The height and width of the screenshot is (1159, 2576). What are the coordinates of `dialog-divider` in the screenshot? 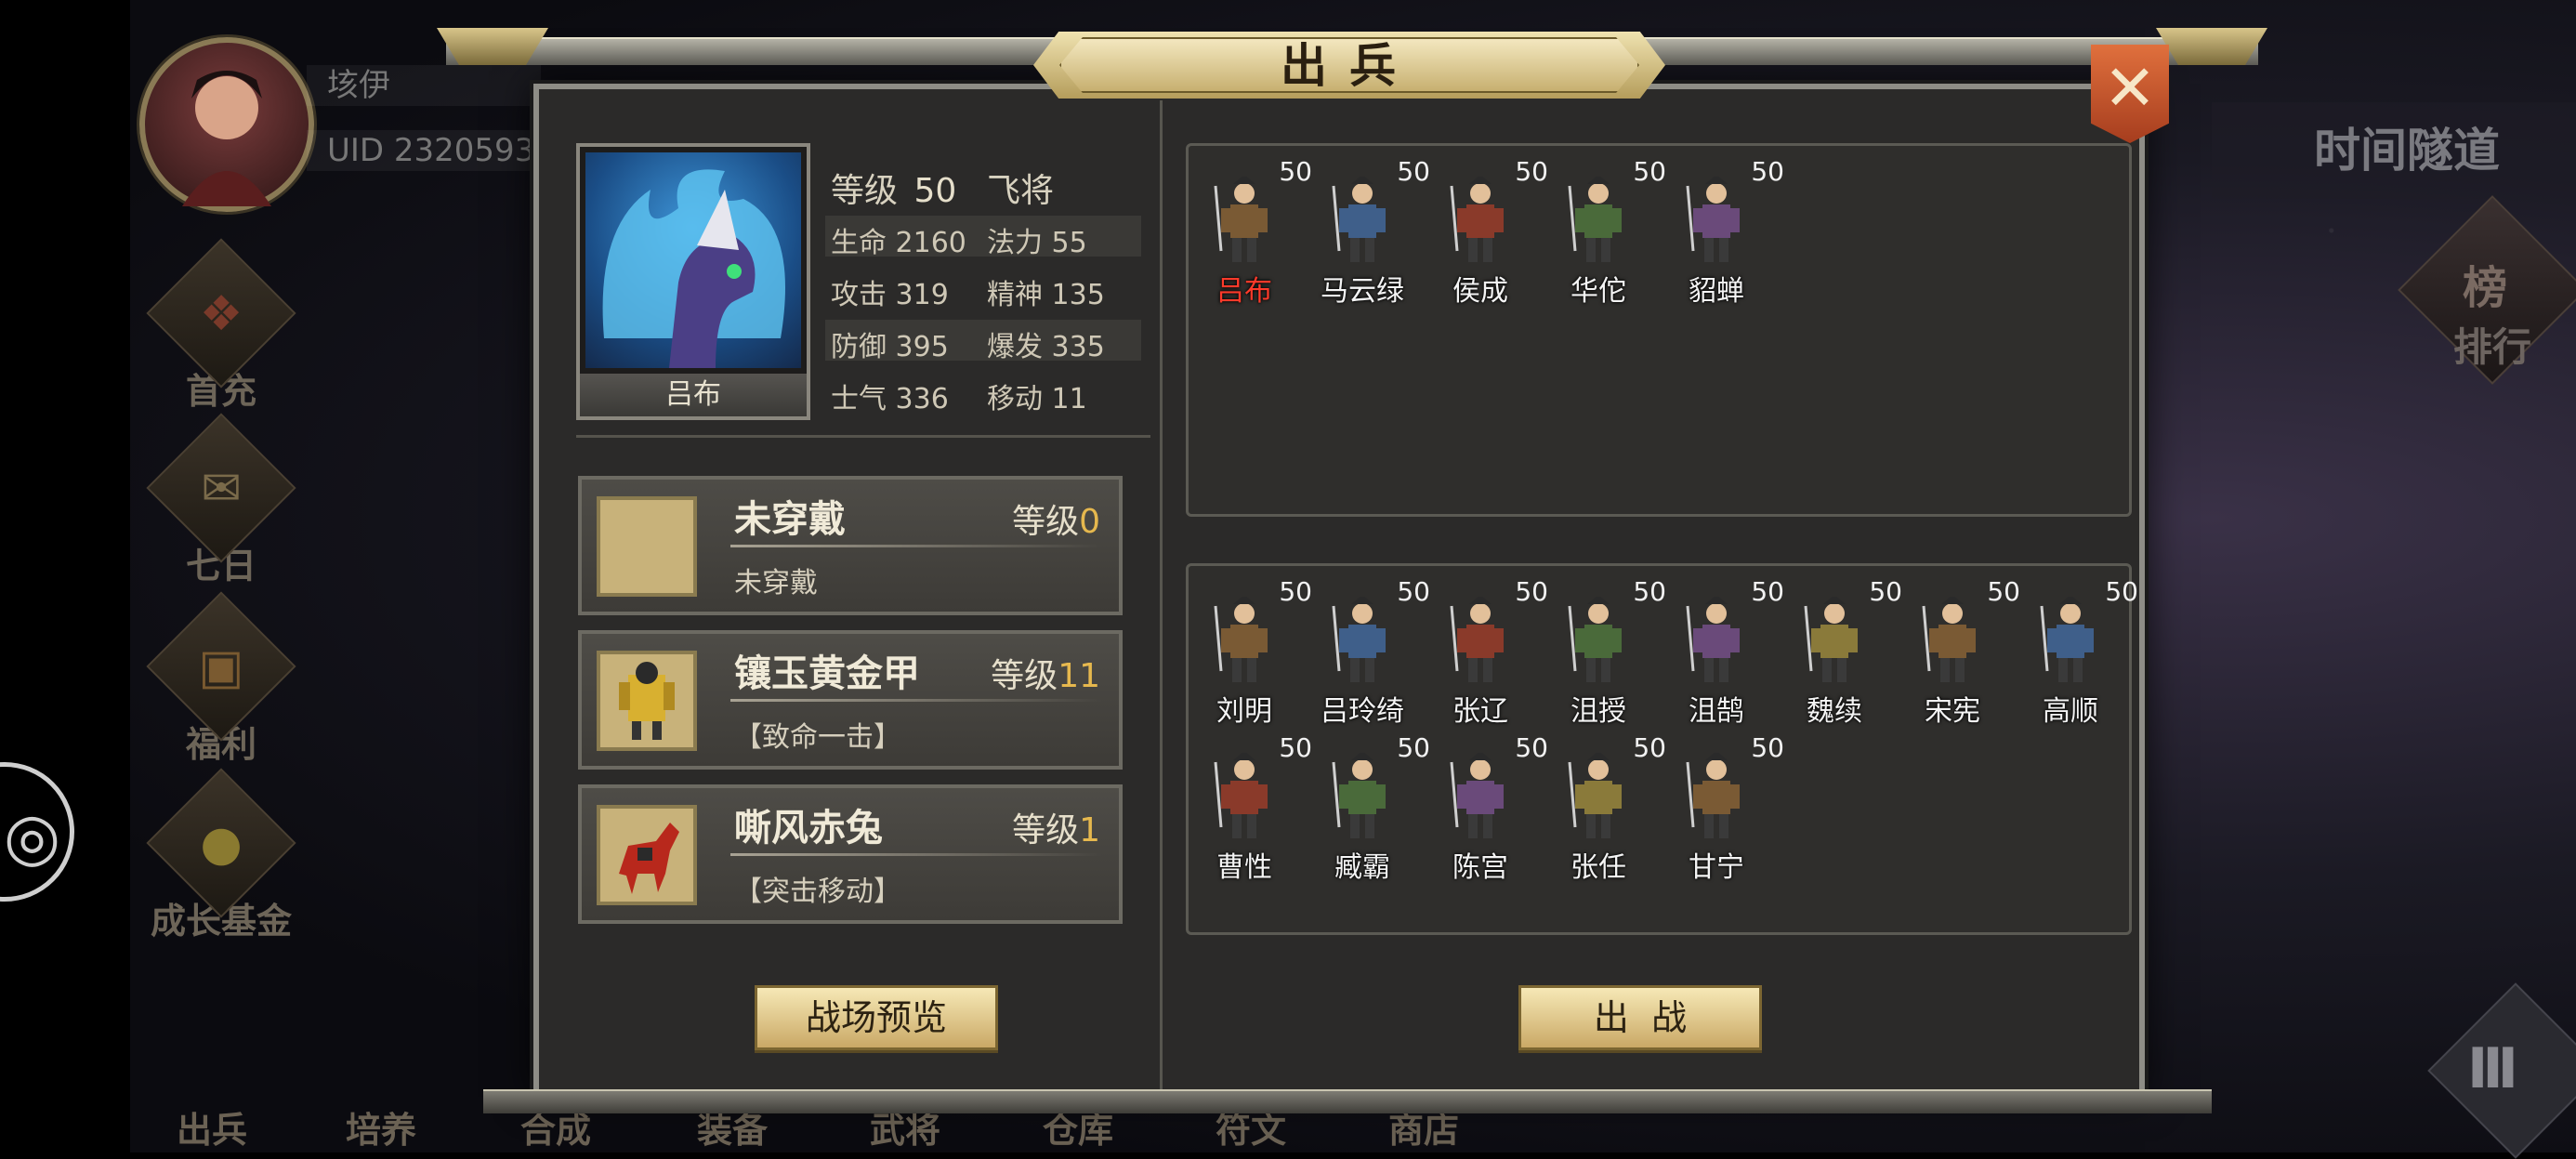 It's located at (1161, 594).